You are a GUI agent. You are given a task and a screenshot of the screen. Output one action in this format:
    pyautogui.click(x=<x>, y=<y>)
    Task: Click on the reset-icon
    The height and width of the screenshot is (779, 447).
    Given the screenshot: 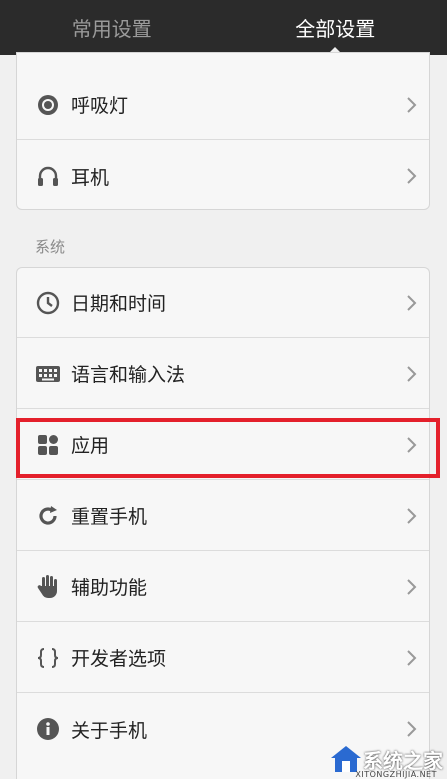 What is the action you would take?
    pyautogui.click(x=48, y=516)
    